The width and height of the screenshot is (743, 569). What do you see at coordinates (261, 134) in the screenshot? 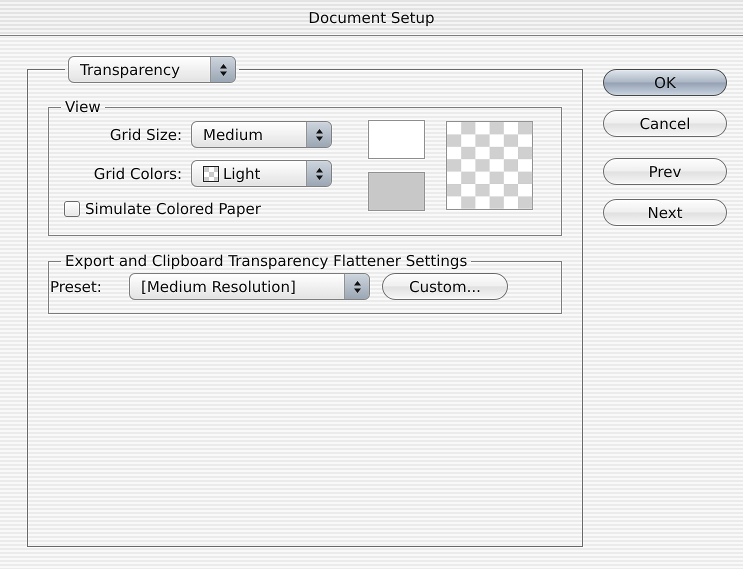
I see `grid-size-popup: Medium` at bounding box center [261, 134].